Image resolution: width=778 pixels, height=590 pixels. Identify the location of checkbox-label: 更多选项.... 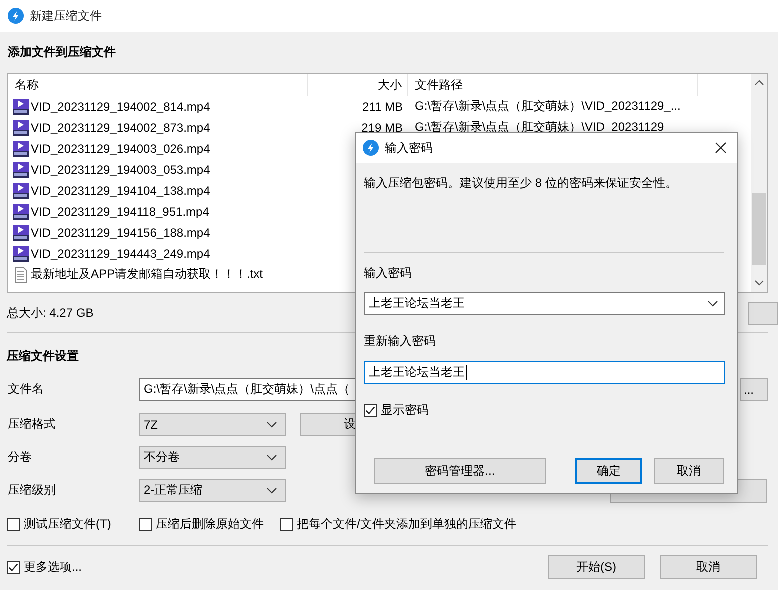
(53, 567).